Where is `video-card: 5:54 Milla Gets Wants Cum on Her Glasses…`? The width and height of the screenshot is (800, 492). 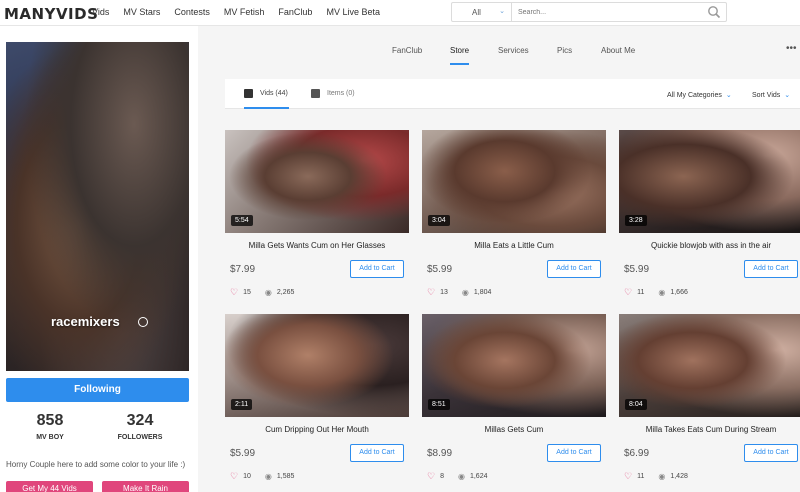
video-card: 5:54 Milla Gets Wants Cum on Her Glasses… is located at coordinates (317, 215).